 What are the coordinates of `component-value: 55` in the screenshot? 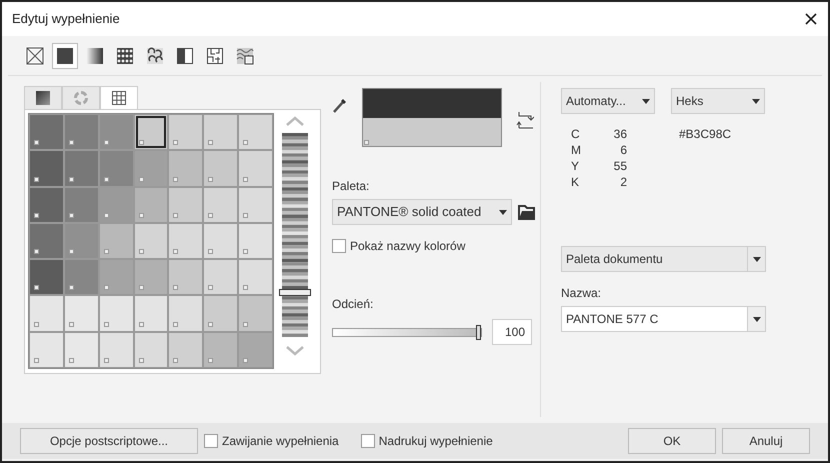 It's located at (619, 166).